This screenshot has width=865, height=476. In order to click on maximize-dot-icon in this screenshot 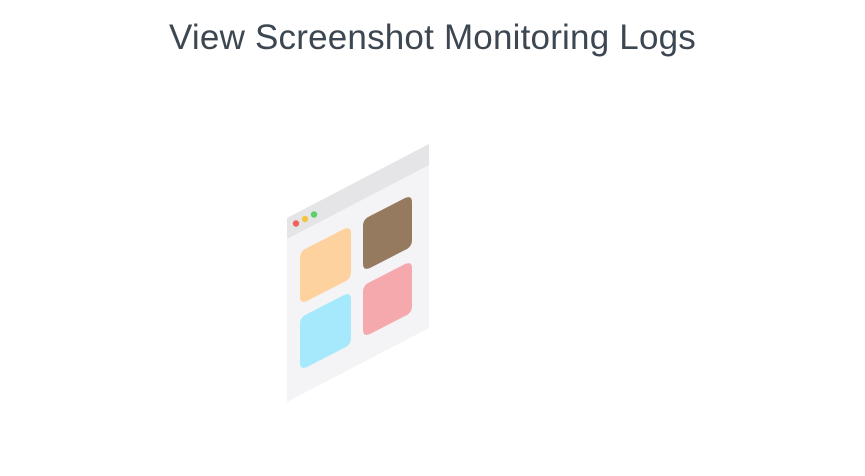, I will do `click(314, 214)`.